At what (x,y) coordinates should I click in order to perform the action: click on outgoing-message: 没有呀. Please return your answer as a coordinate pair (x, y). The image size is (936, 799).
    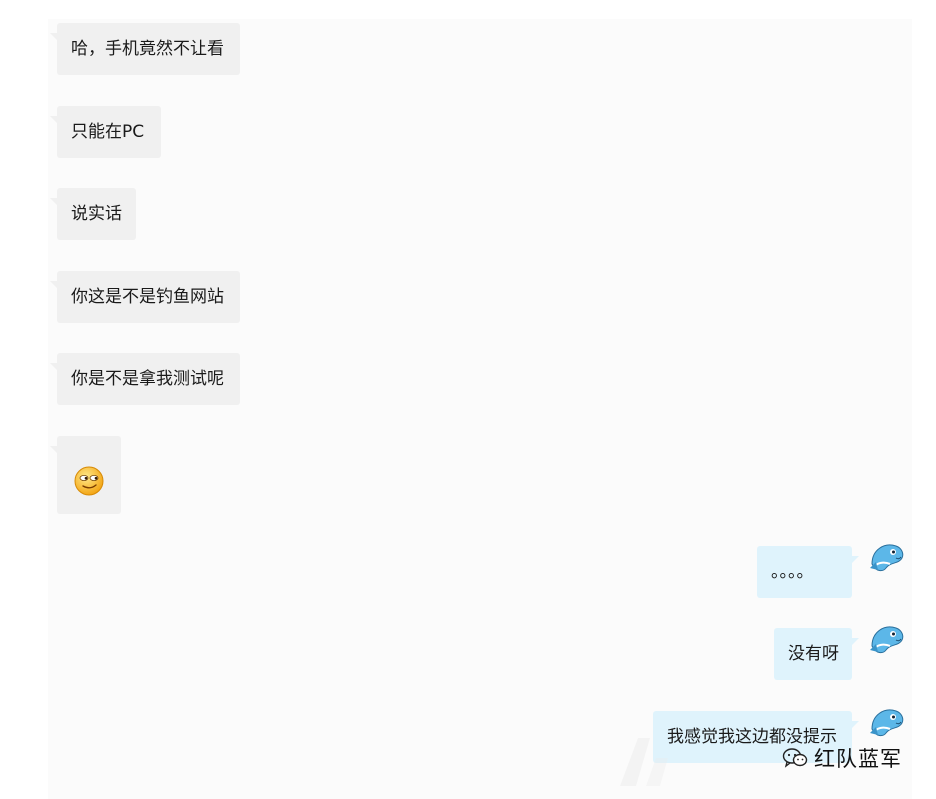
    Looking at the image, I should click on (816, 654).